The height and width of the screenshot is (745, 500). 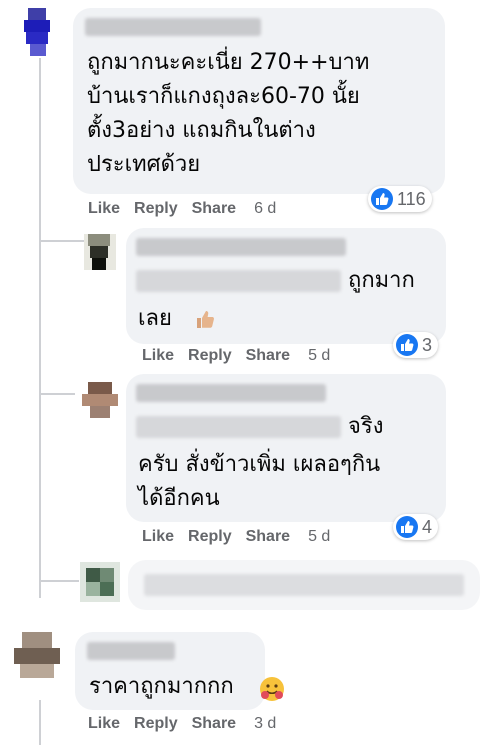 I want to click on reaction-count-badge: 4, so click(x=416, y=527).